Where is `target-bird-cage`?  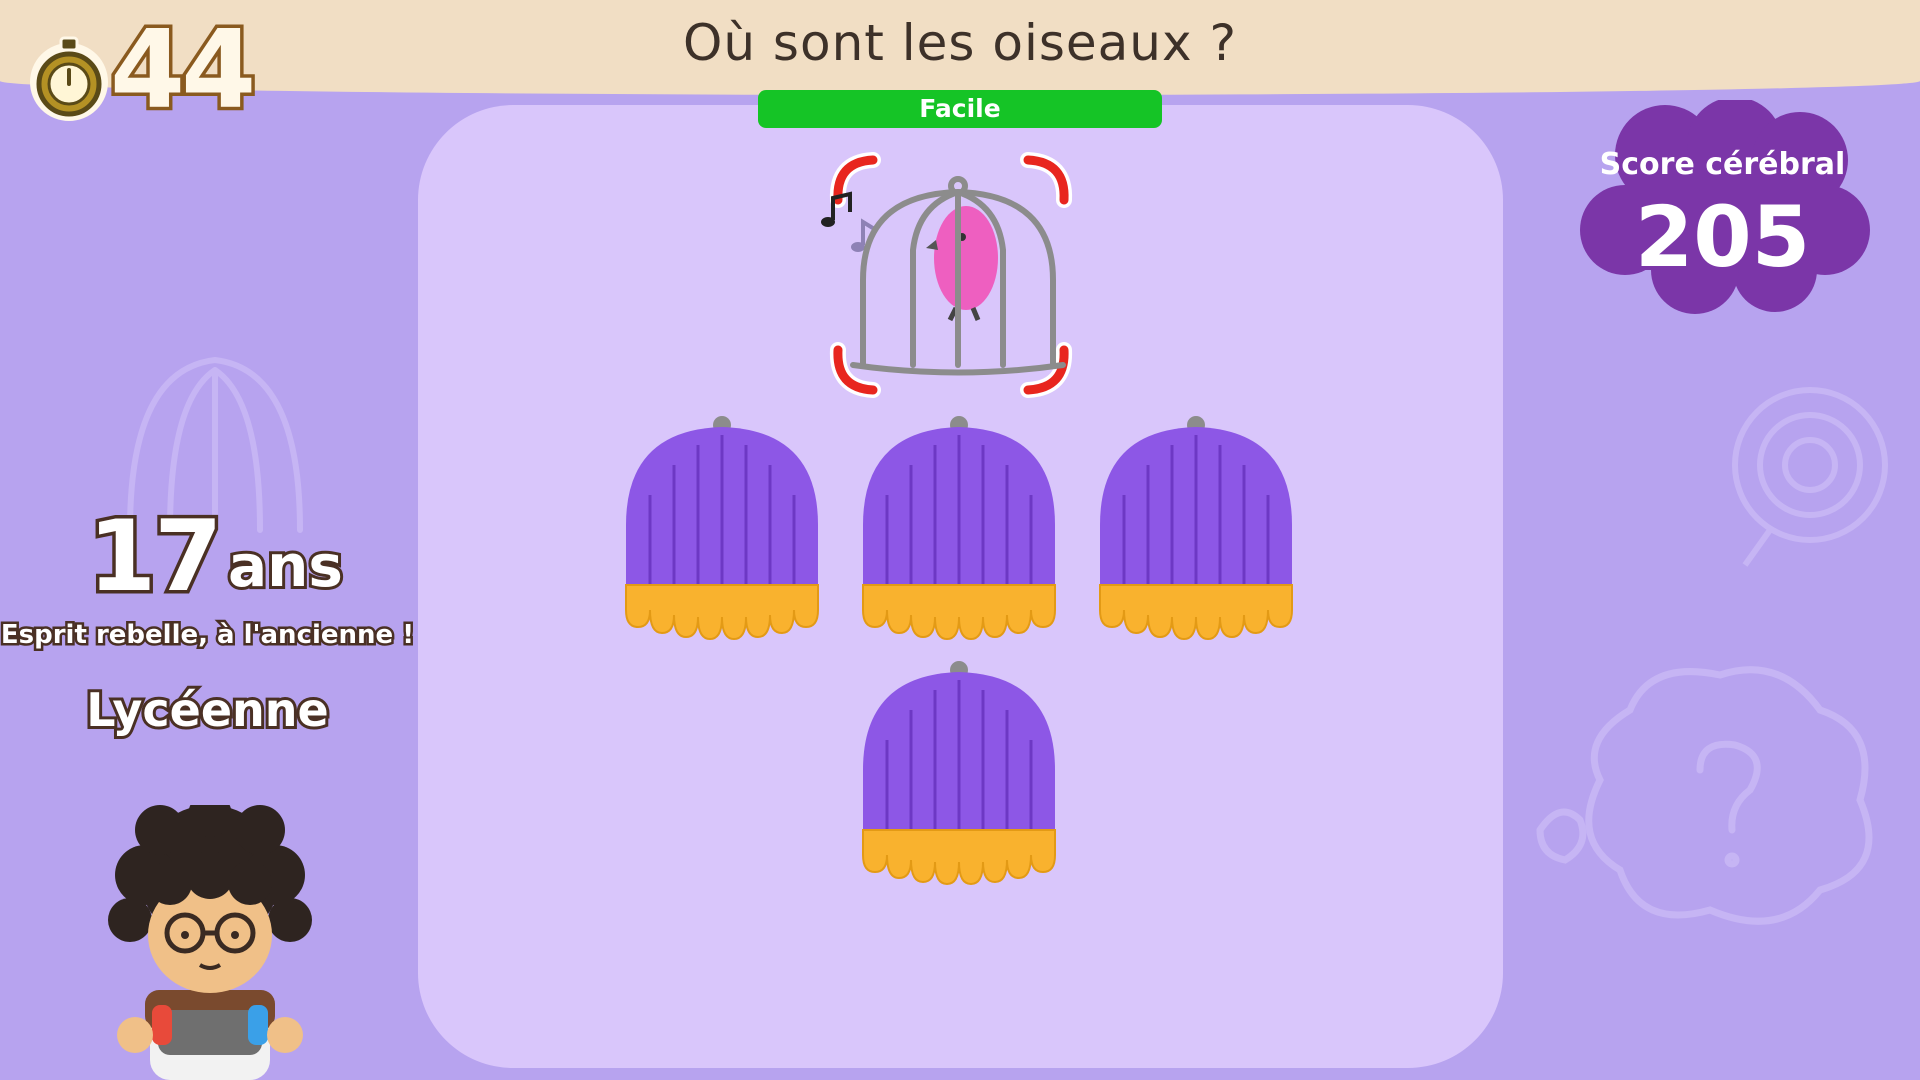
target-bird-cage is located at coordinates (947, 275).